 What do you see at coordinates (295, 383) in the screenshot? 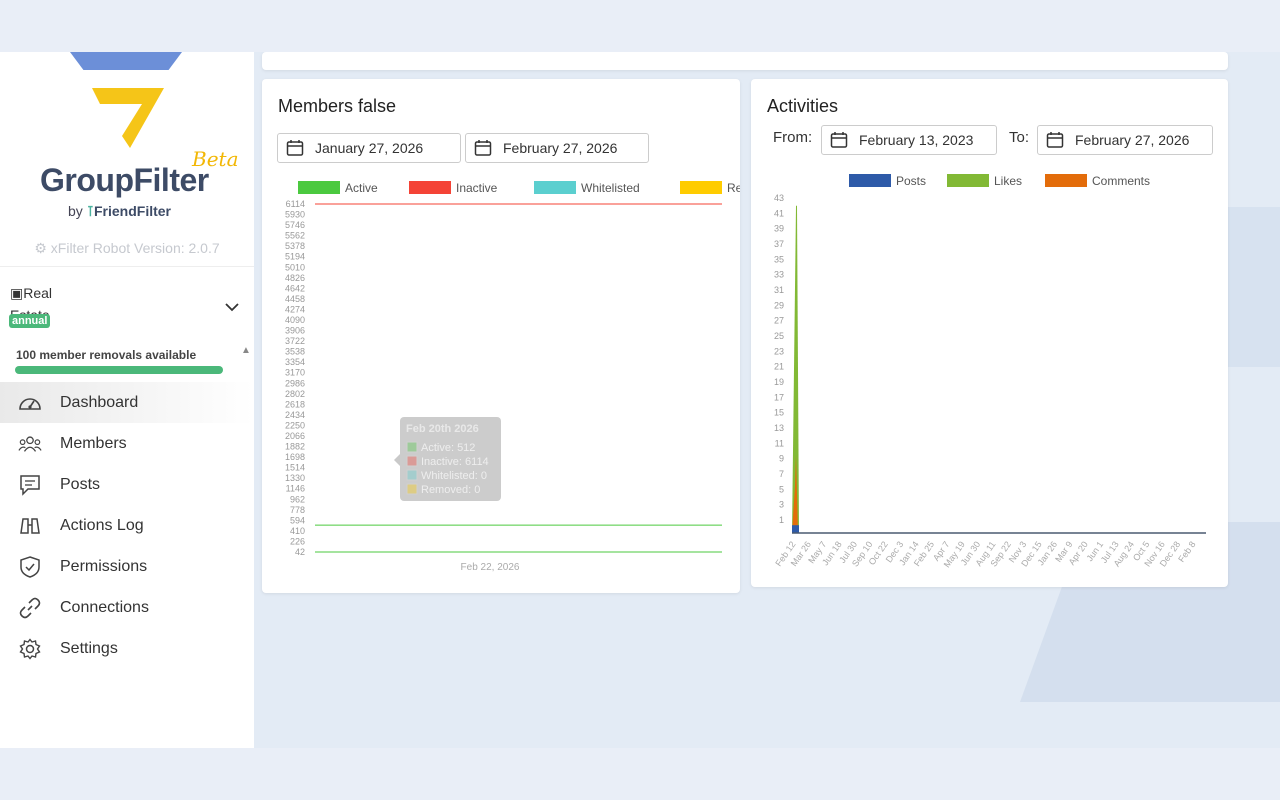
I see `y-tick-label: 2986` at bounding box center [295, 383].